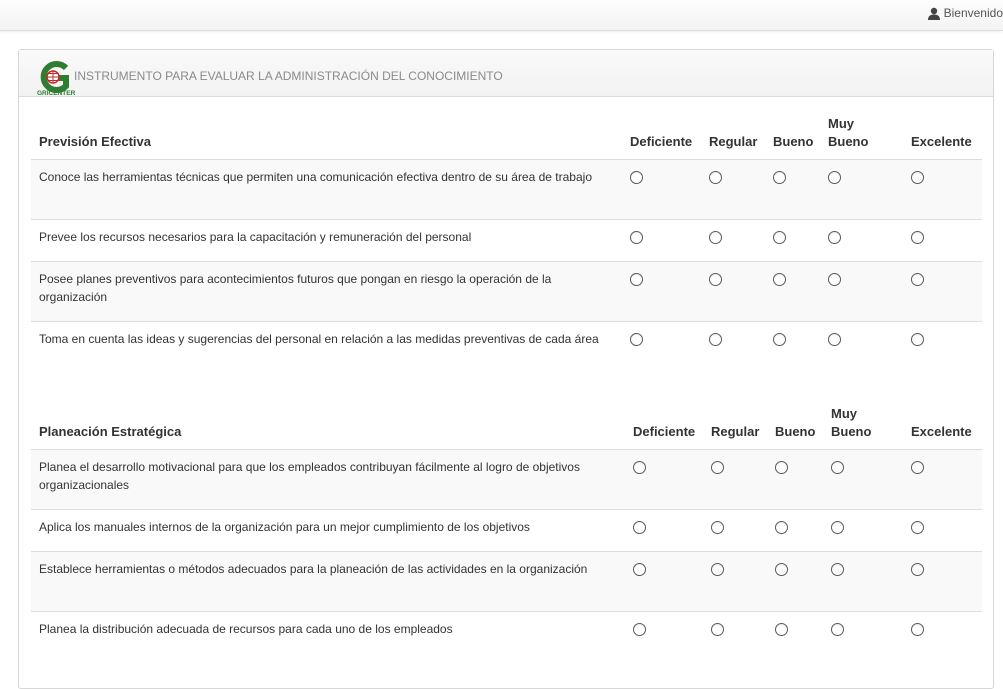  I want to click on user-menu-link: Bienvenido, so click(965, 13).